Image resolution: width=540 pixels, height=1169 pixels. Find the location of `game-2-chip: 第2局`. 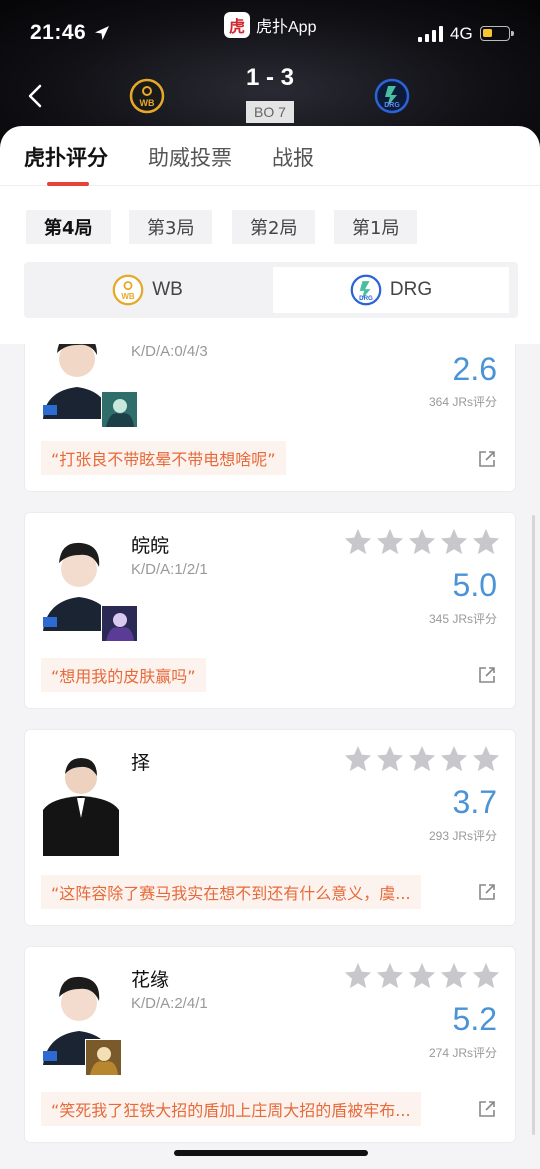

game-2-chip: 第2局 is located at coordinates (274, 227).